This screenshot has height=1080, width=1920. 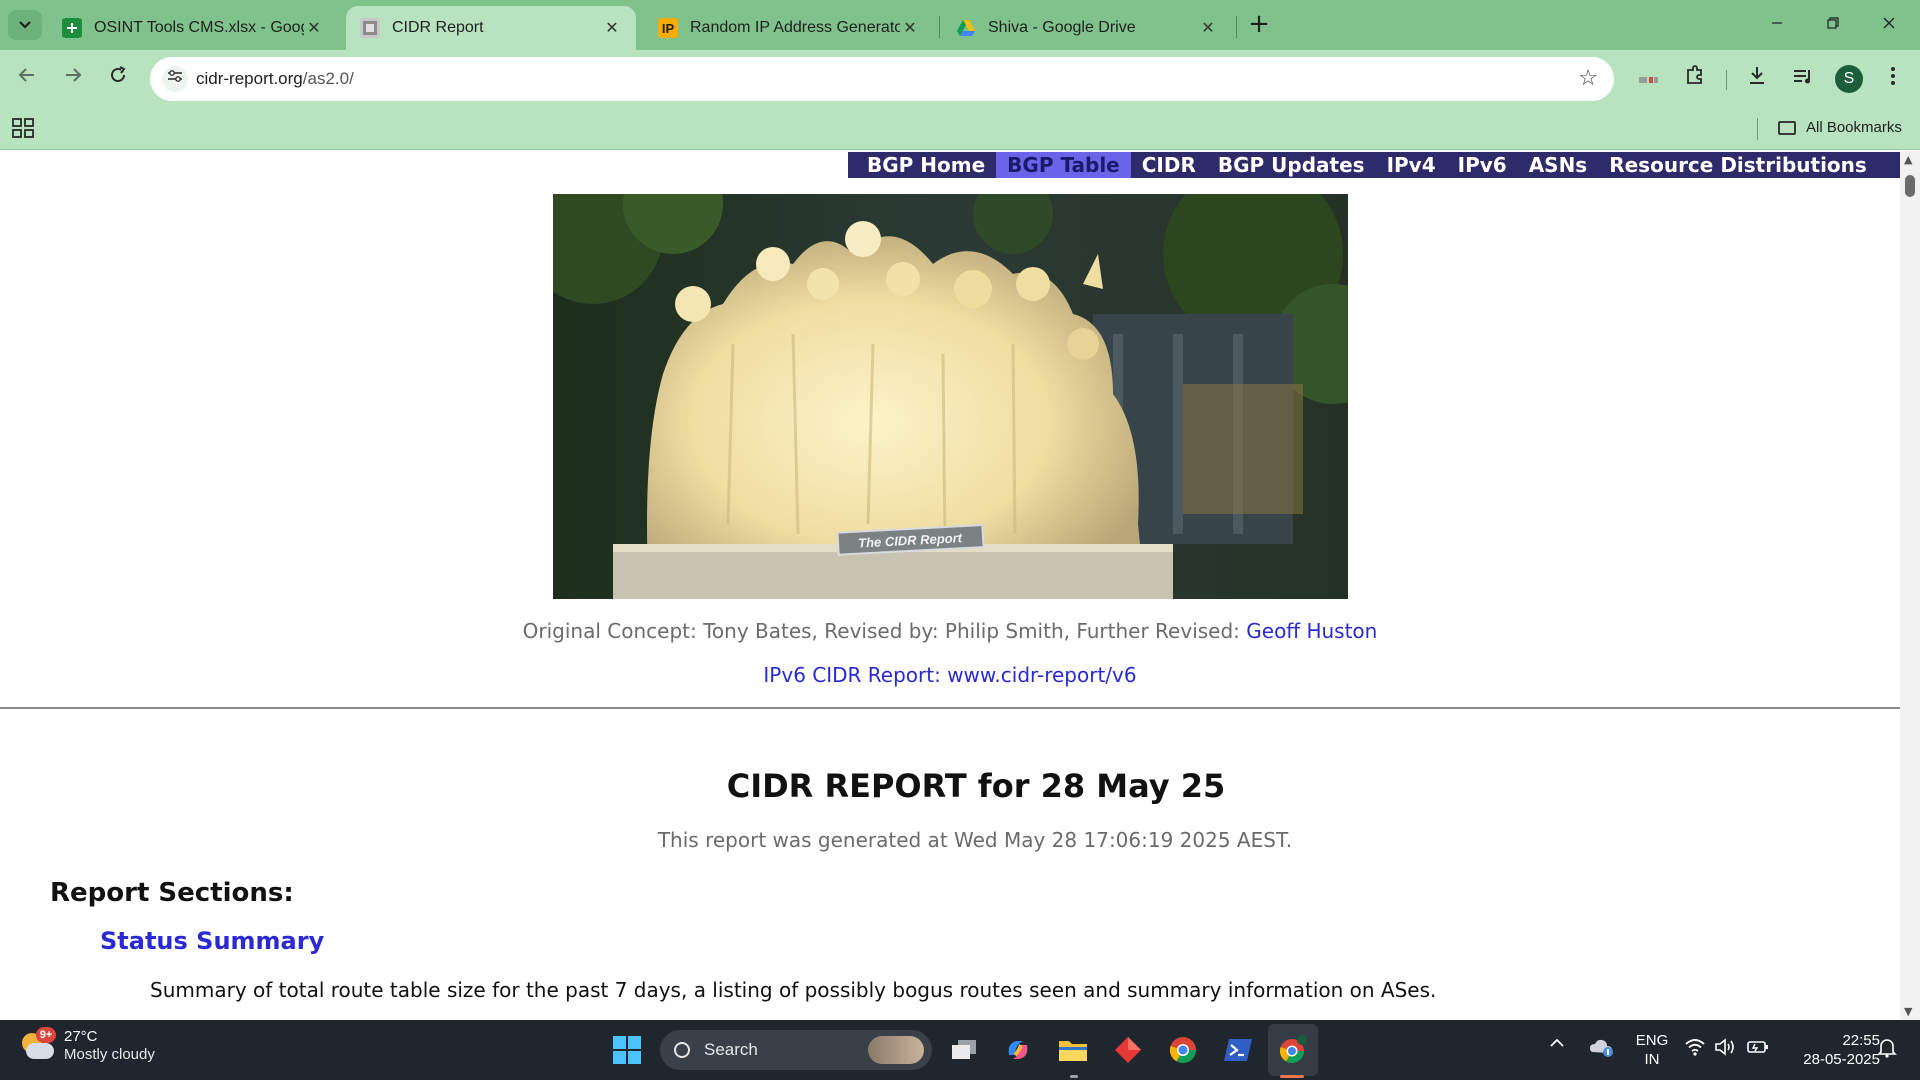 What do you see at coordinates (1887, 1058) in the screenshot?
I see `notifications-icon` at bounding box center [1887, 1058].